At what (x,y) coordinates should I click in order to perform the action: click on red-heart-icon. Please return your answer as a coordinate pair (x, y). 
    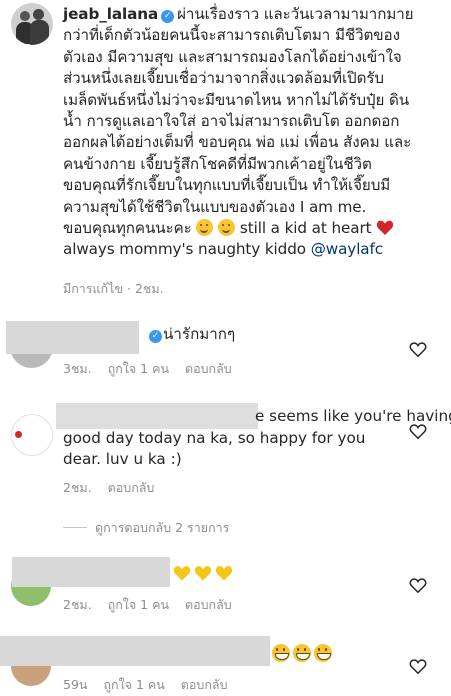
    Looking at the image, I should click on (385, 228).